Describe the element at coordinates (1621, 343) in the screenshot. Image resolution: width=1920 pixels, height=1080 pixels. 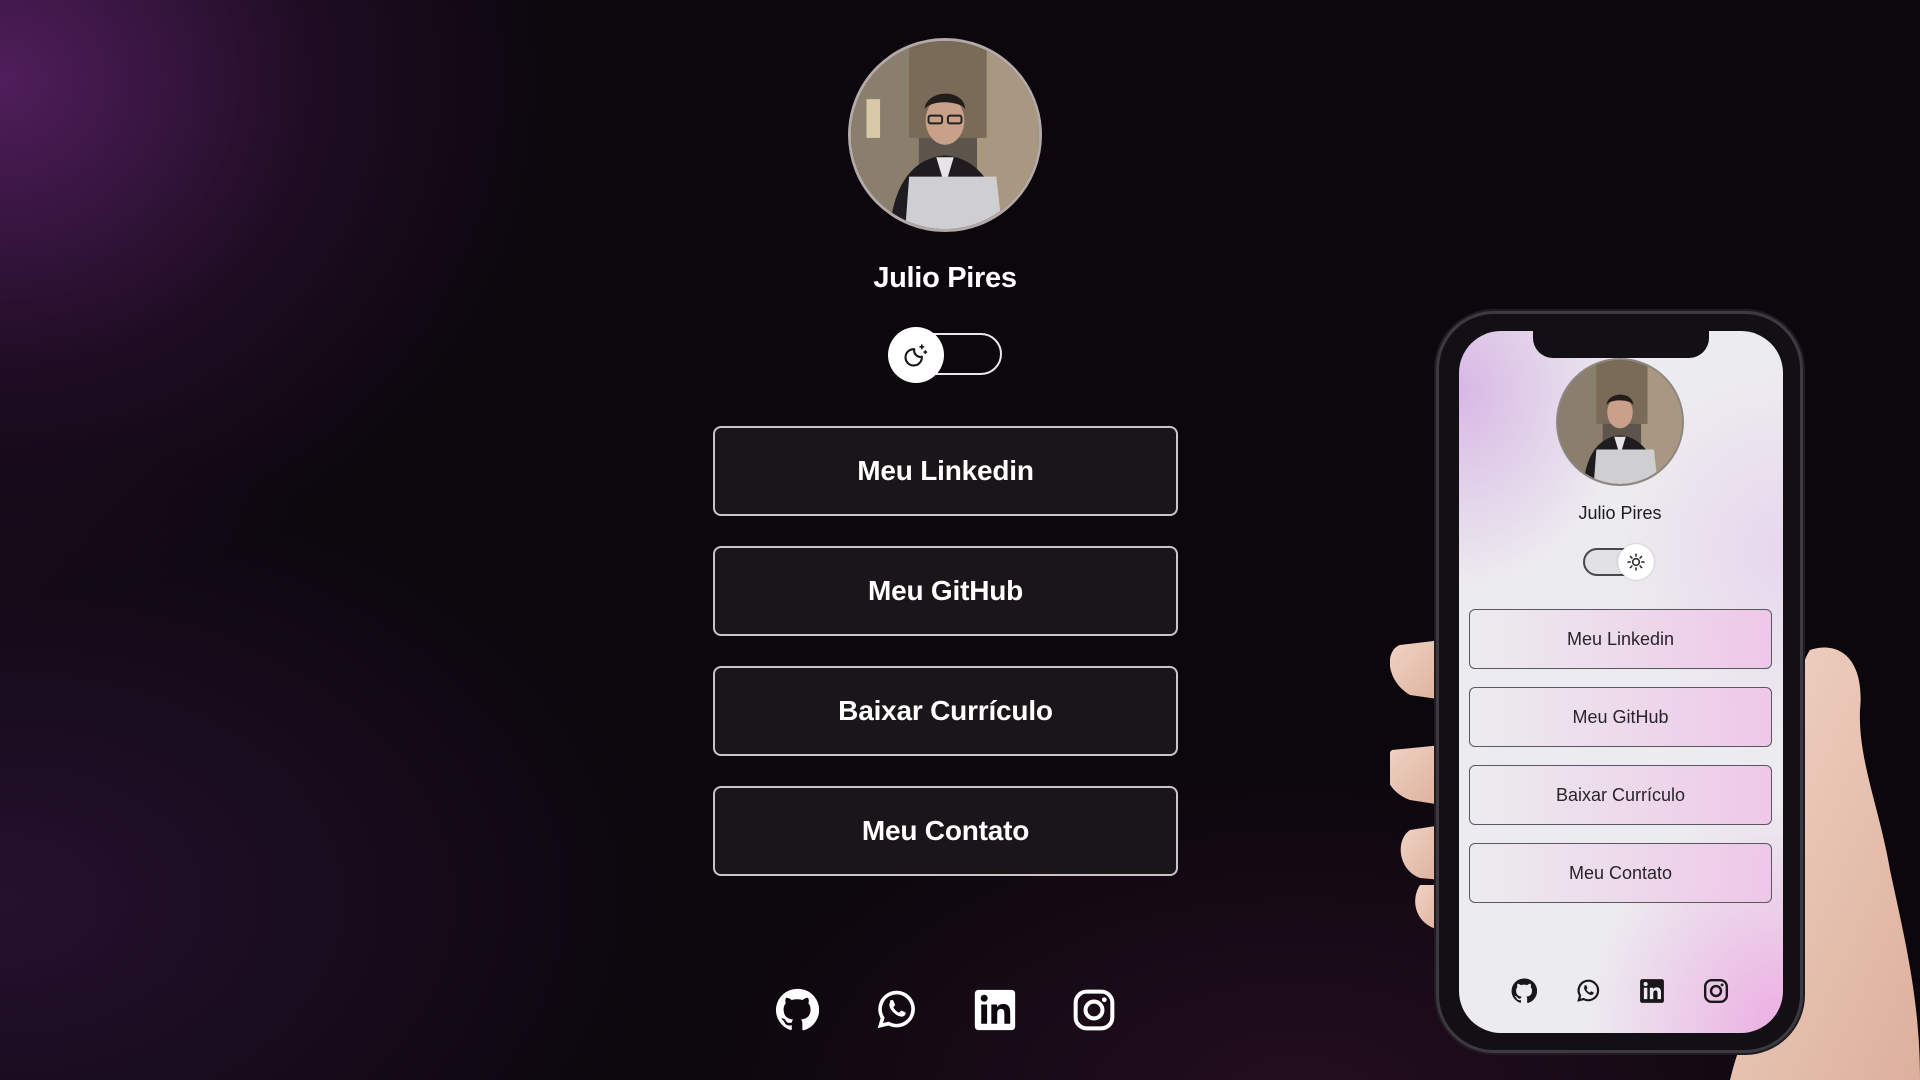
I see `phone-notch` at that location.